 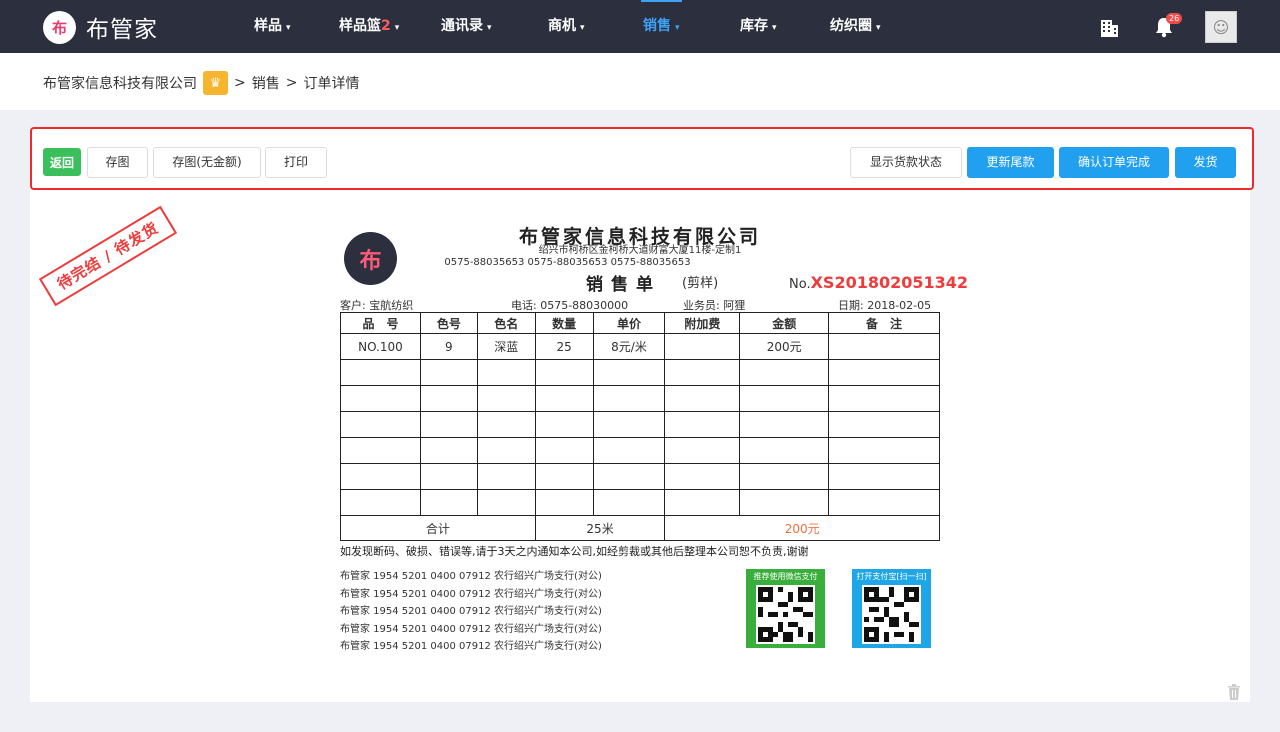 What do you see at coordinates (215, 83) in the screenshot?
I see `crown-icon: ♛` at bounding box center [215, 83].